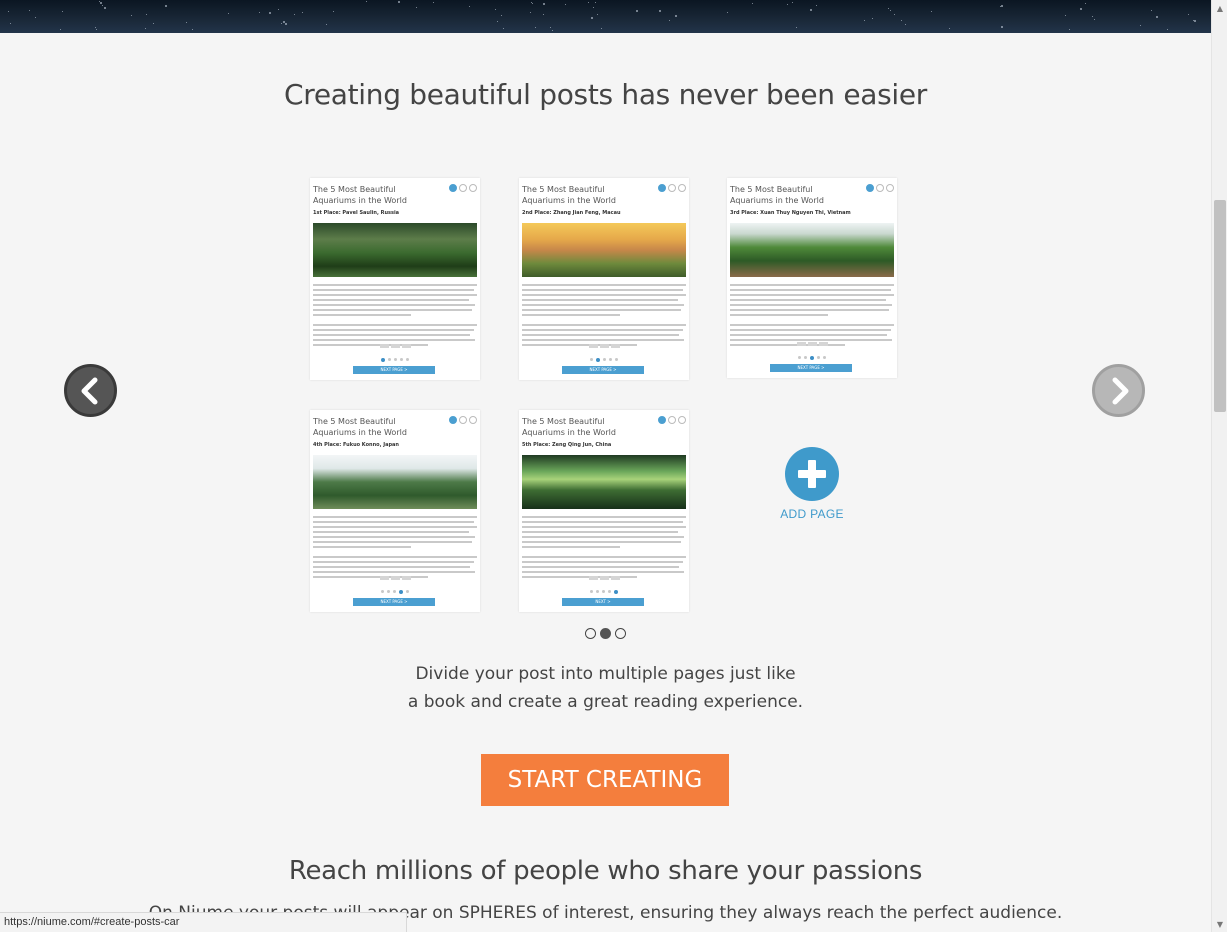 Image resolution: width=1227 pixels, height=932 pixels. I want to click on vertical-scrollbar: ▲ ▼, so click(1219, 466).